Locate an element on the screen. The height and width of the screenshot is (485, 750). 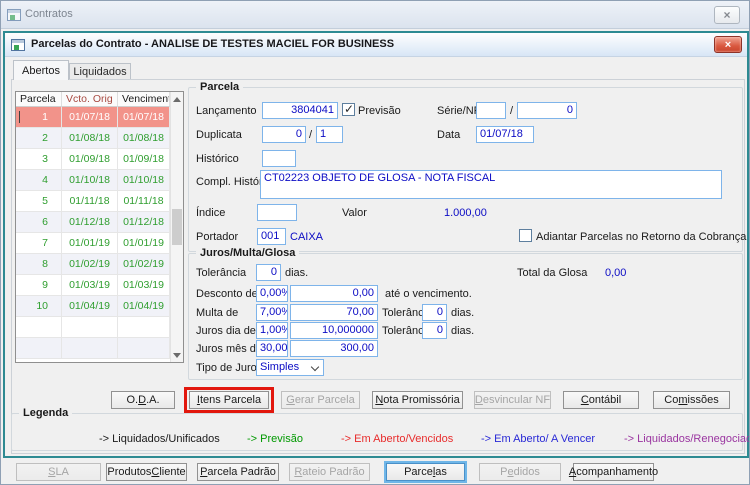
total-glosa-label: Total da Glosa is located at coordinates (552, 273).